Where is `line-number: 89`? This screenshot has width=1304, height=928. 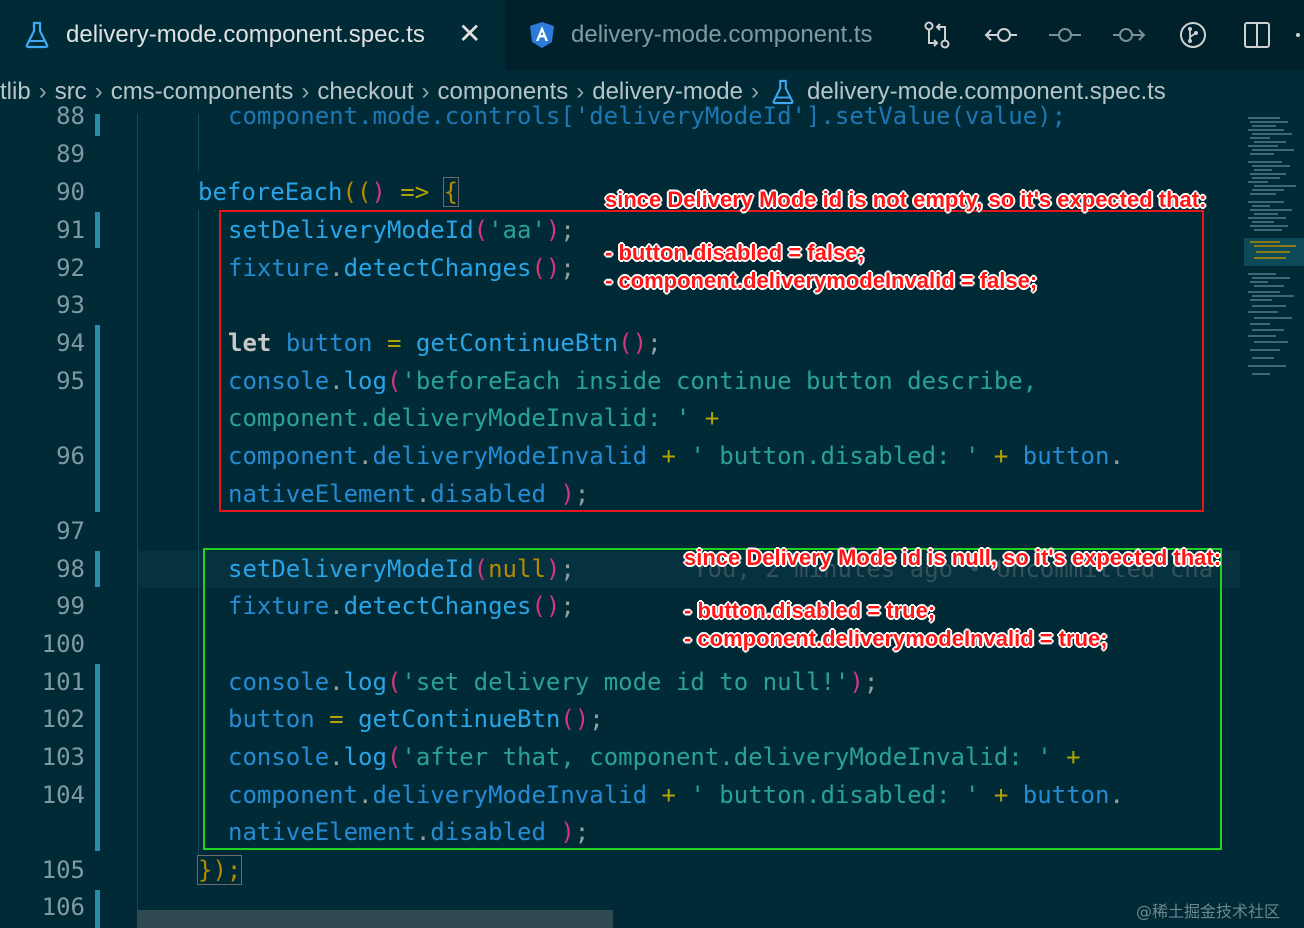
line-number: 89 is located at coordinates (70, 154).